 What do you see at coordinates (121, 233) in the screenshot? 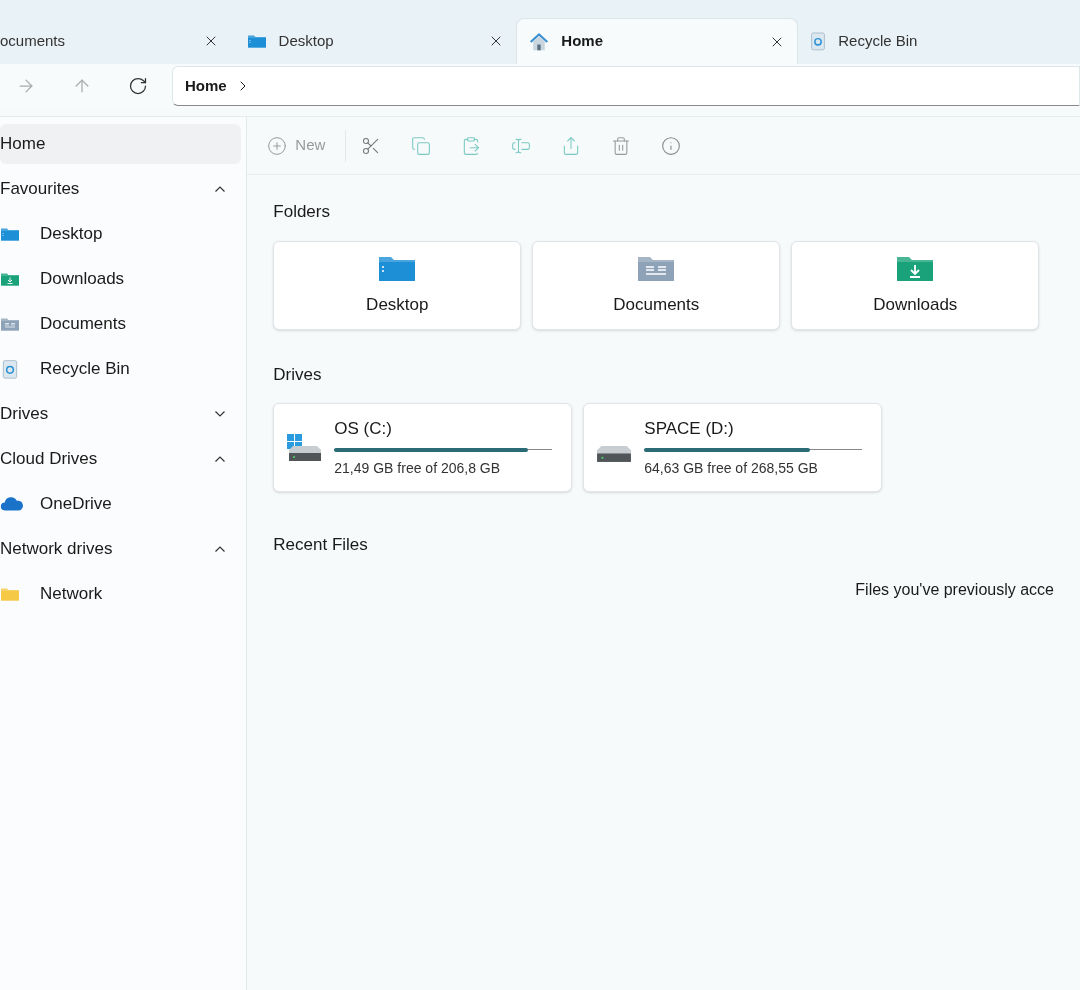
I see `sidebar-item: Desktop` at bounding box center [121, 233].